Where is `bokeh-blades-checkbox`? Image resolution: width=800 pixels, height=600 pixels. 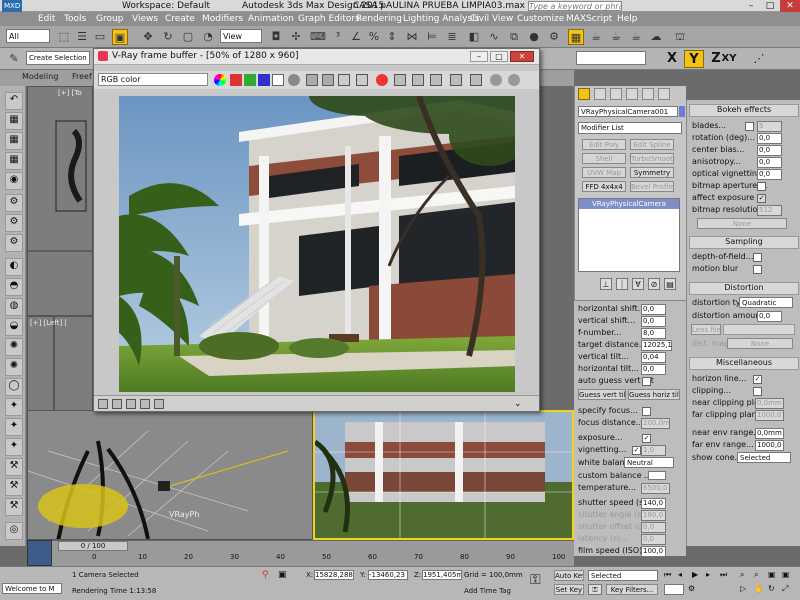
bokeh-blades-checkbox is located at coordinates (749, 126).